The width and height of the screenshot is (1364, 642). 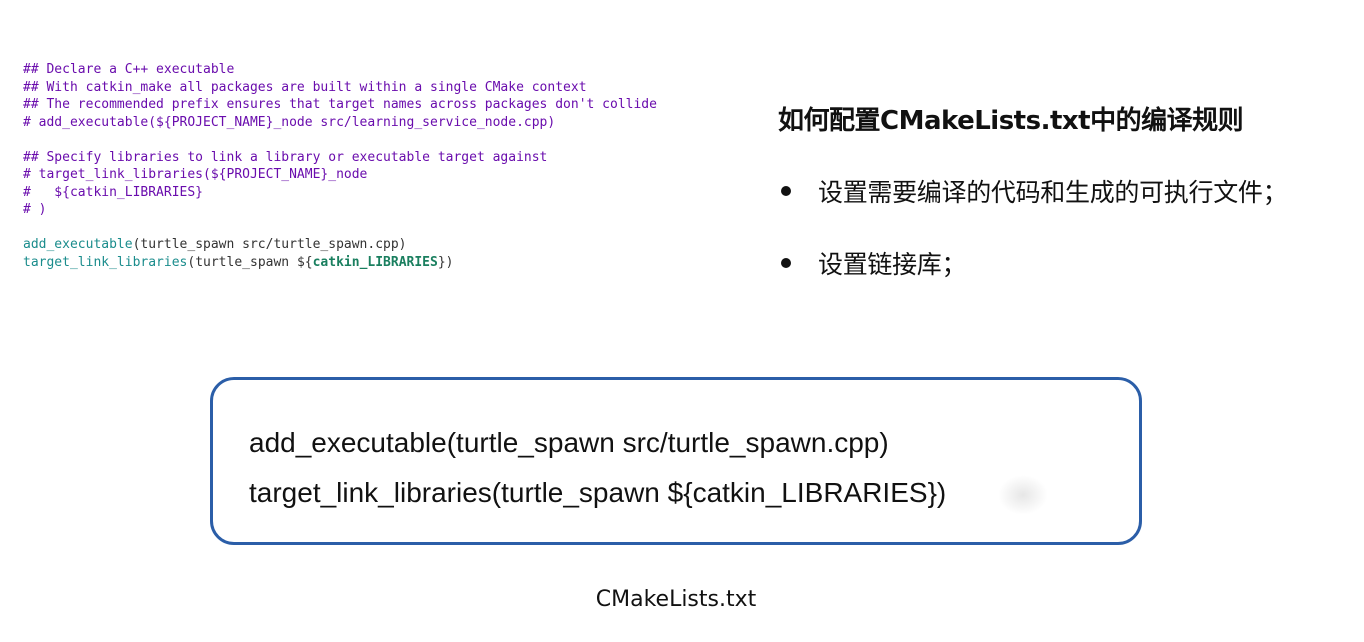 I want to click on bullet-text: 设置需要编译的代码和生成的可执行文件；, so click(x=1053, y=192).